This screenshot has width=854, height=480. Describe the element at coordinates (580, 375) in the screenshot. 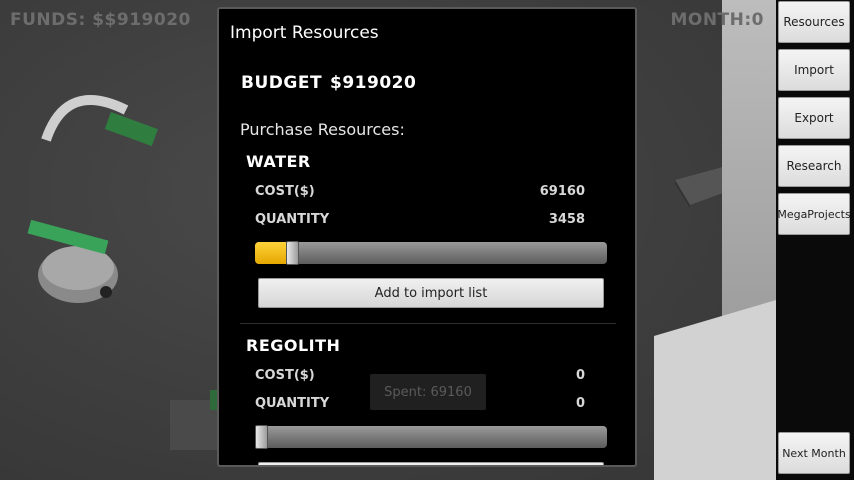

I see `regolith-cost-value: 0` at that location.